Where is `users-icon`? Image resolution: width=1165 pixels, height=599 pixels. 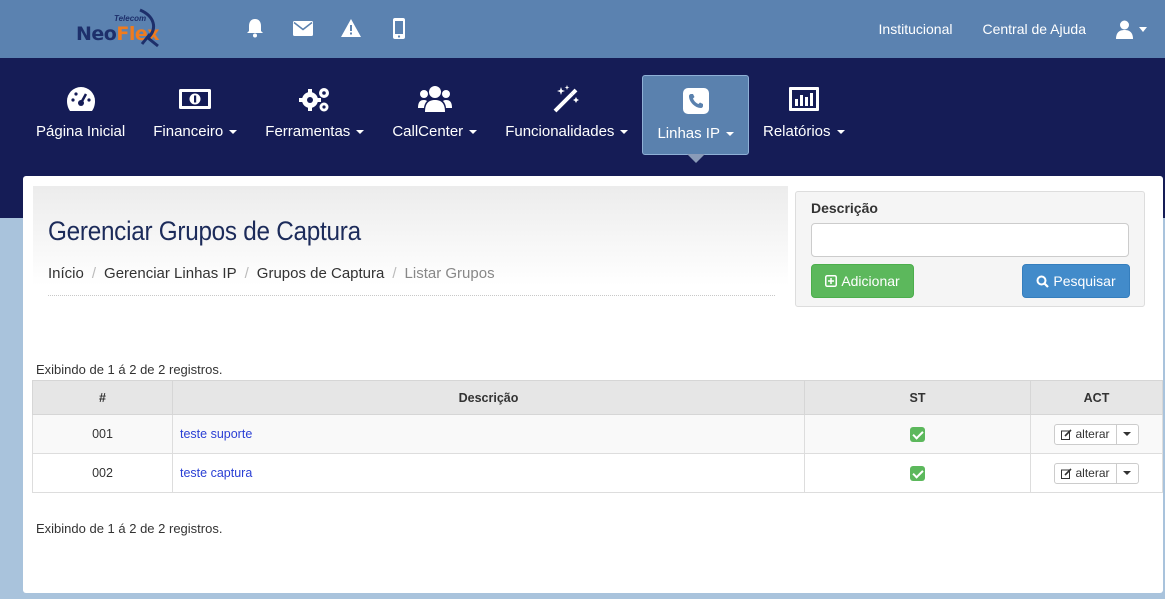 users-icon is located at coordinates (434, 99).